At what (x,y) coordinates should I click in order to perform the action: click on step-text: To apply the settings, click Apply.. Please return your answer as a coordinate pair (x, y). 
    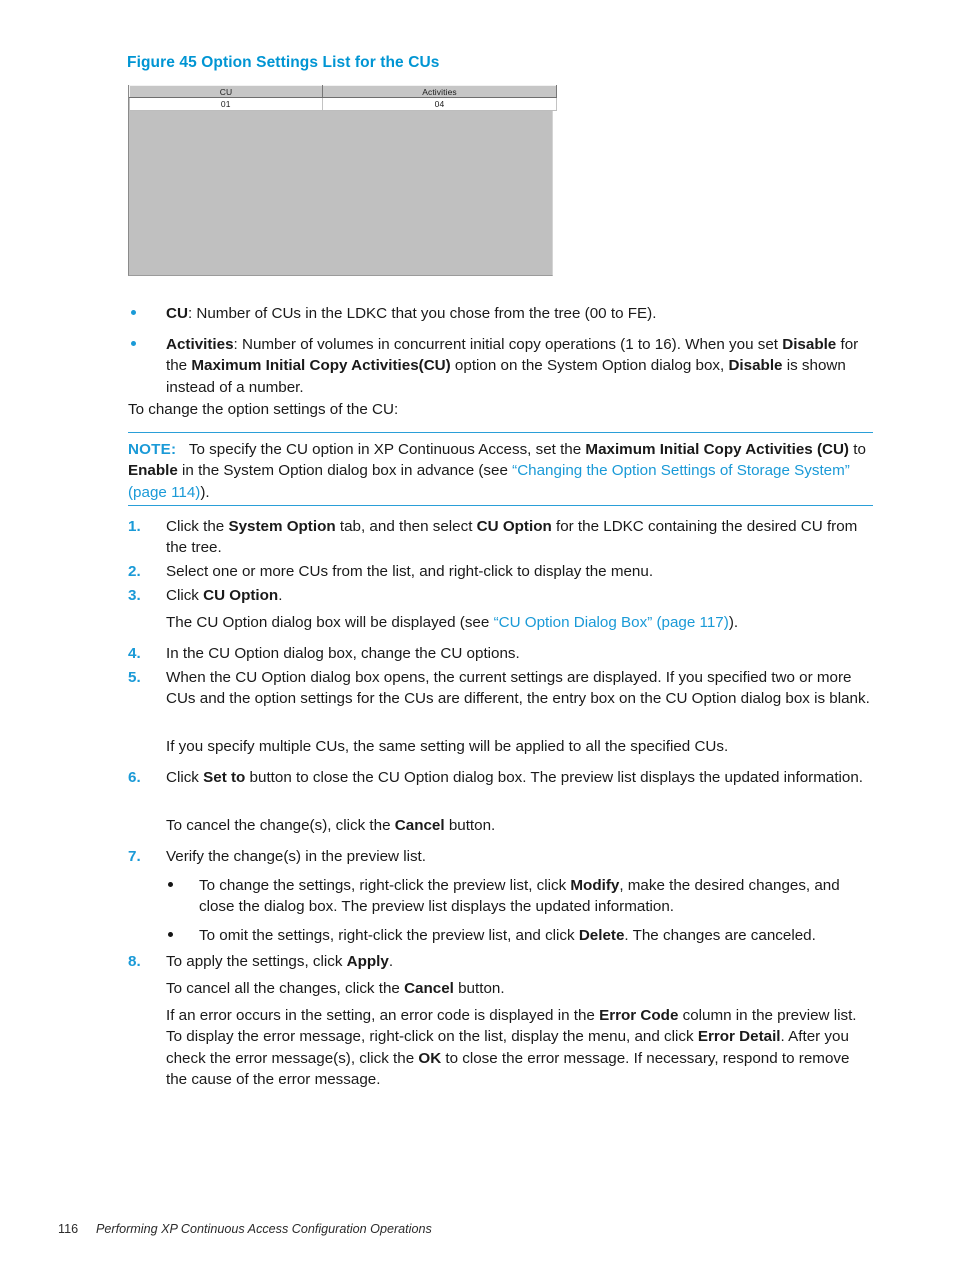
    Looking at the image, I should click on (519, 961).